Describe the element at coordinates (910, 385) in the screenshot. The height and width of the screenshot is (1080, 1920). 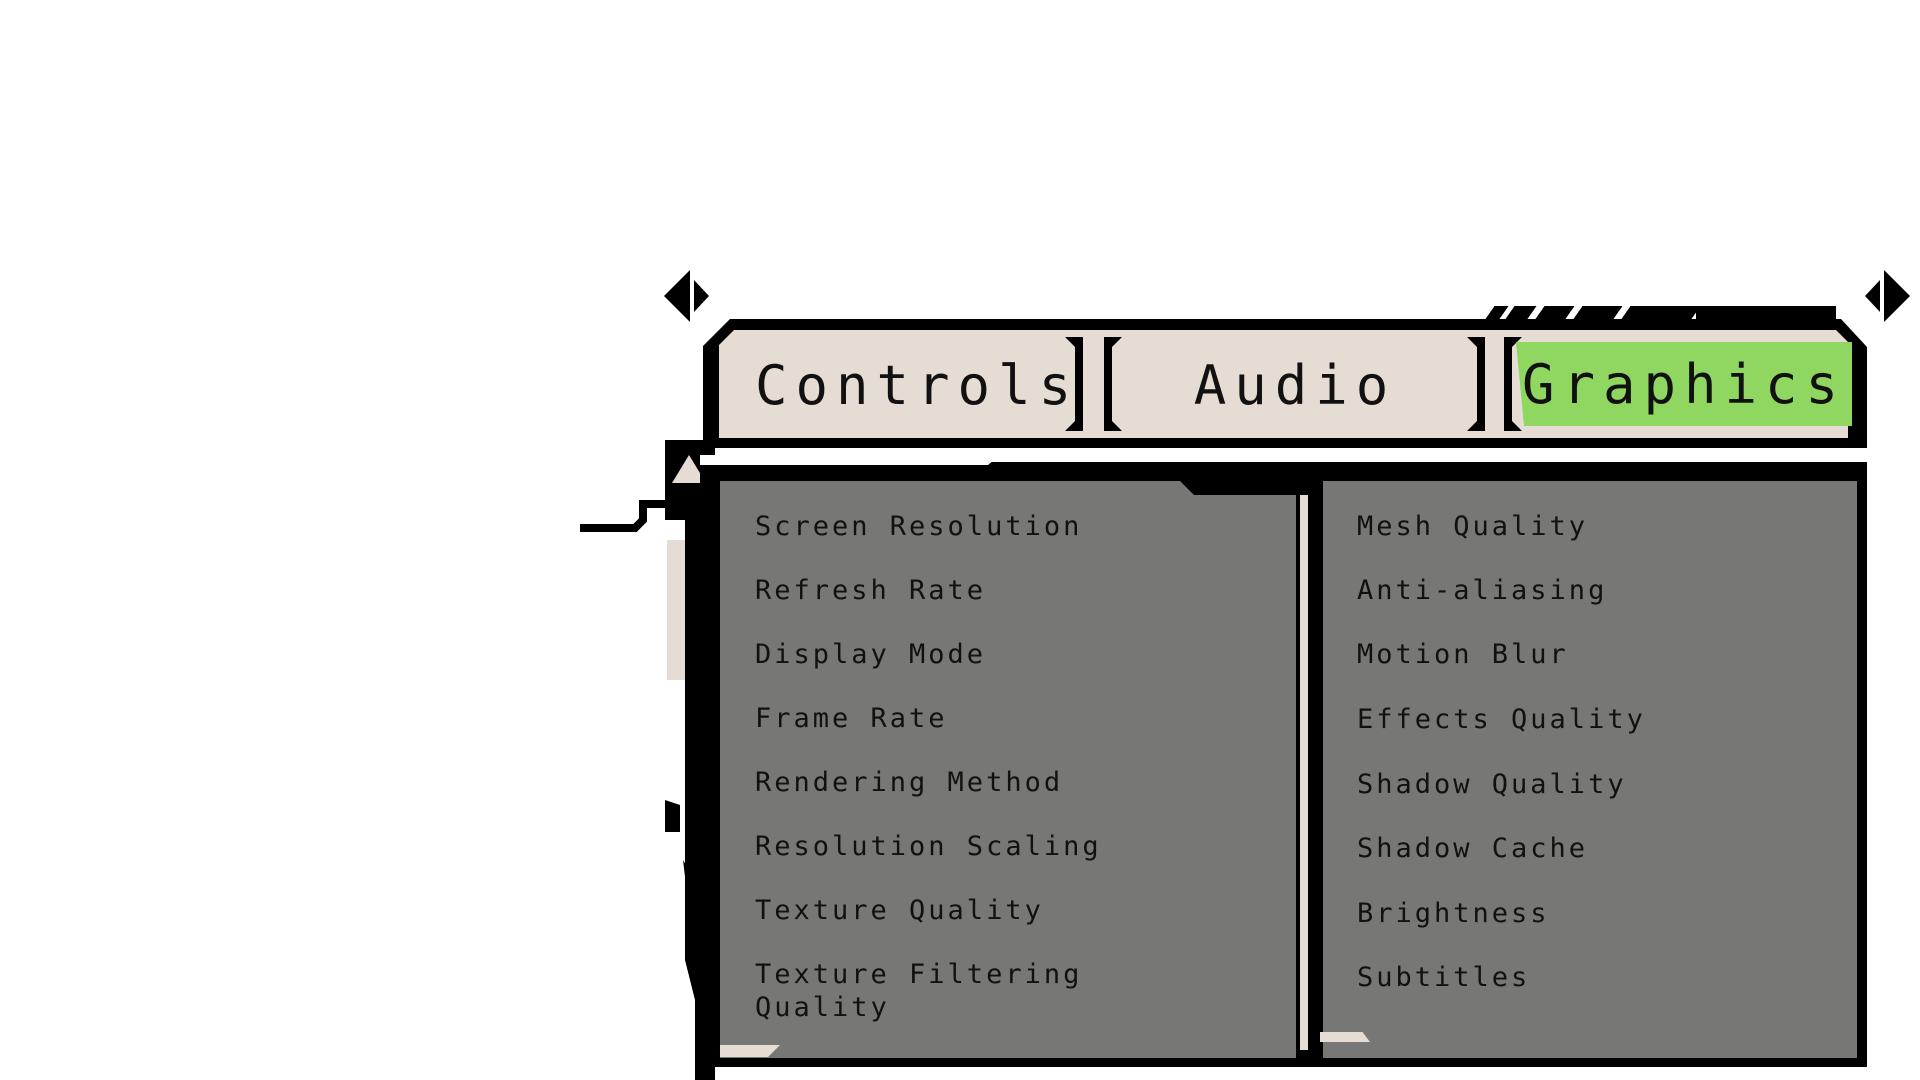
I see `tab-controls: Controls` at that location.